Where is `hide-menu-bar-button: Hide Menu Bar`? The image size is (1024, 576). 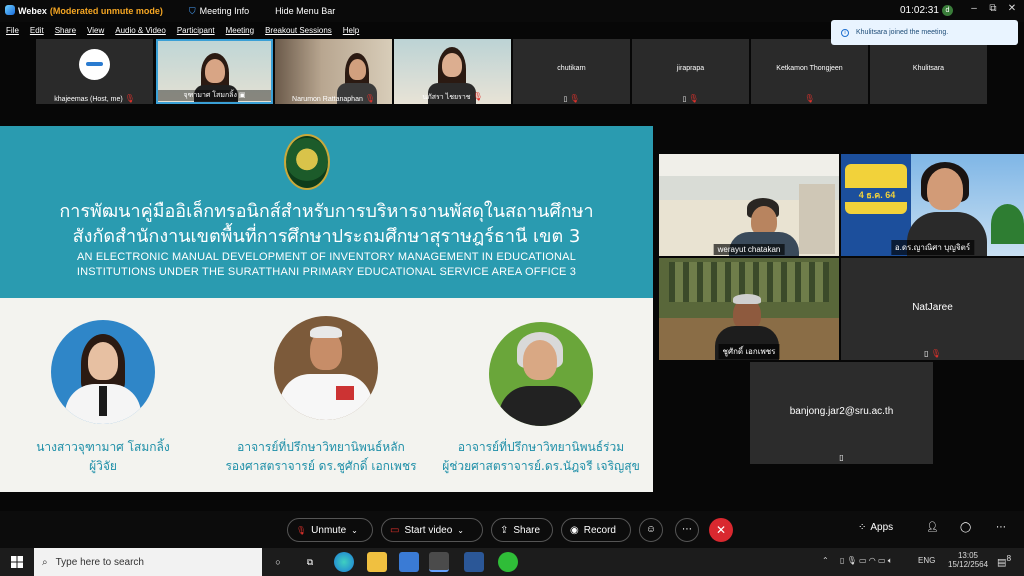
hide-menu-bar-button: Hide Menu Bar is located at coordinates (305, 11).